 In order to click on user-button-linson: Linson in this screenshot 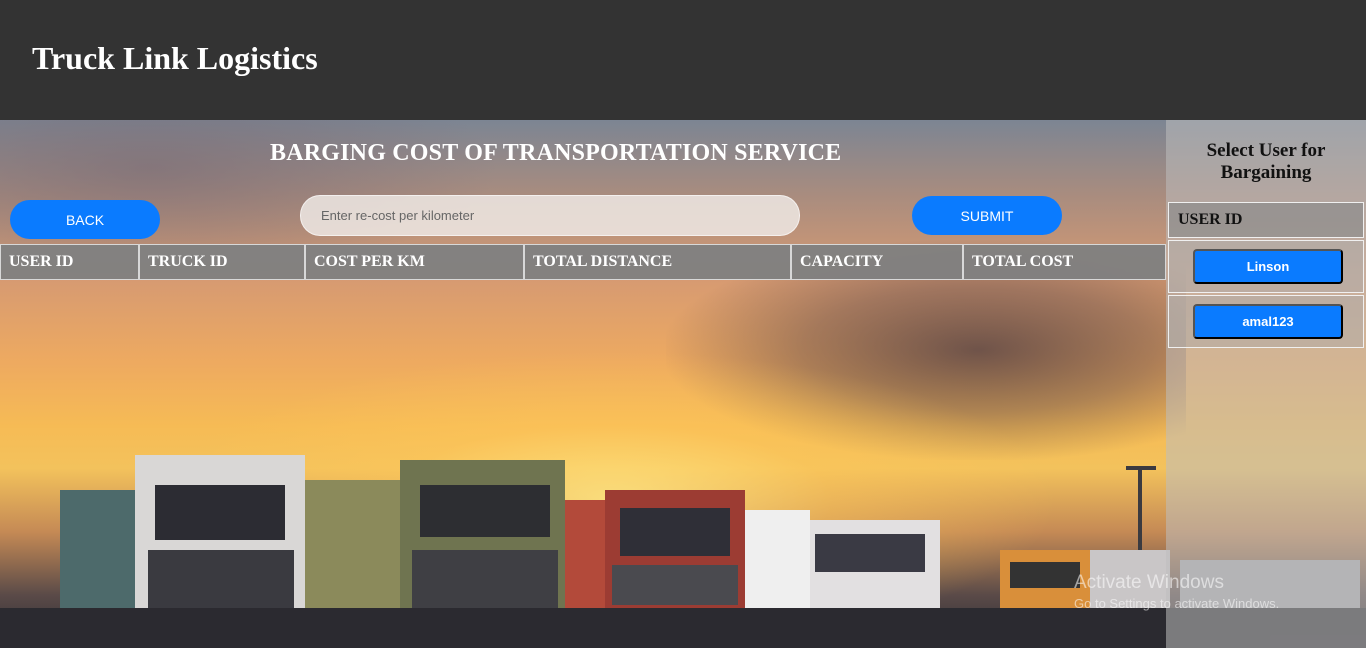, I will do `click(1268, 266)`.